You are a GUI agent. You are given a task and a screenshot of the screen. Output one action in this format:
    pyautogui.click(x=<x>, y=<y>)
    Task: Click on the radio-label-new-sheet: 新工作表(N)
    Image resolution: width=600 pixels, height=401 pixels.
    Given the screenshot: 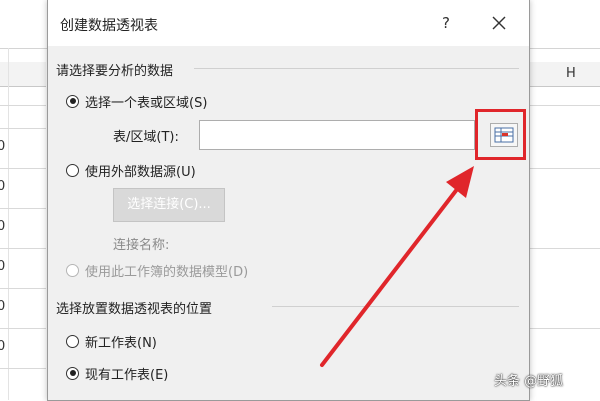 What is the action you would take?
    pyautogui.click(x=121, y=343)
    